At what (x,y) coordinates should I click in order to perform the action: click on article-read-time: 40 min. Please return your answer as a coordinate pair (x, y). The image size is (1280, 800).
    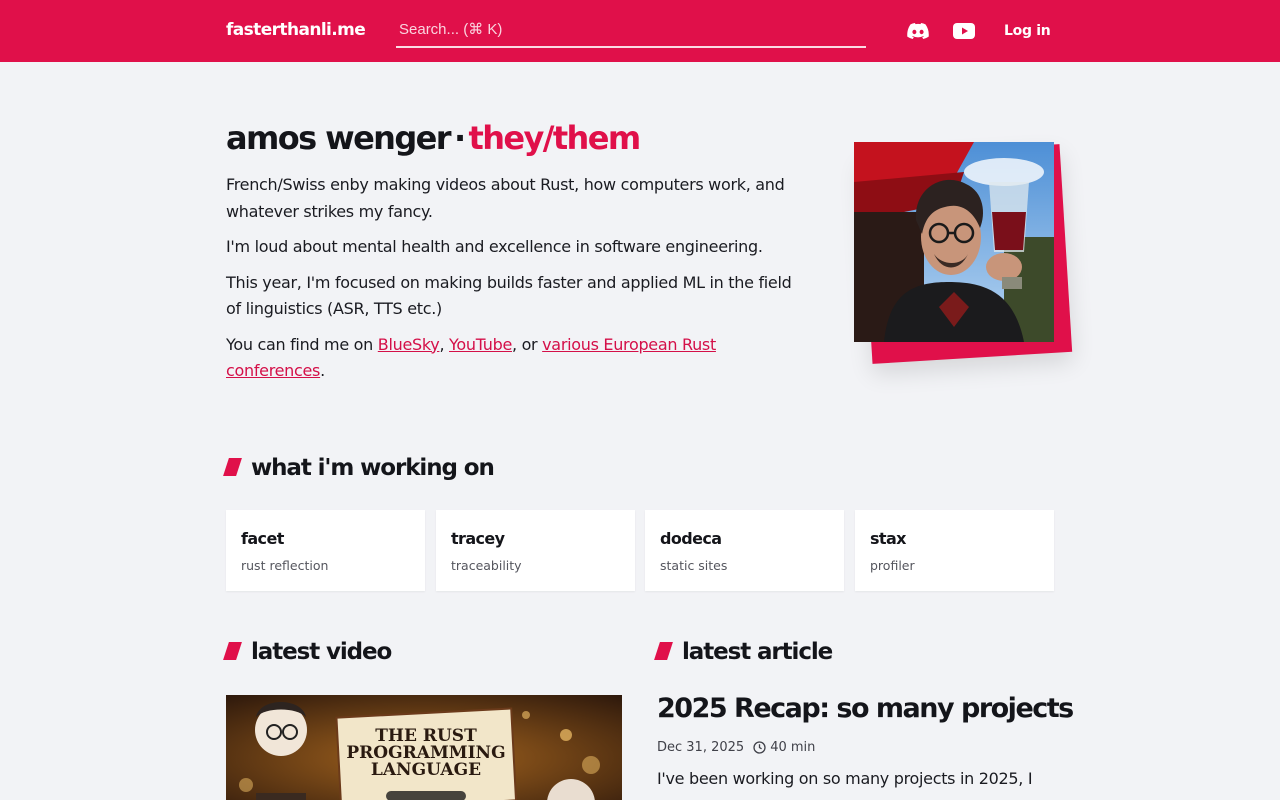
    Looking at the image, I should click on (793, 747).